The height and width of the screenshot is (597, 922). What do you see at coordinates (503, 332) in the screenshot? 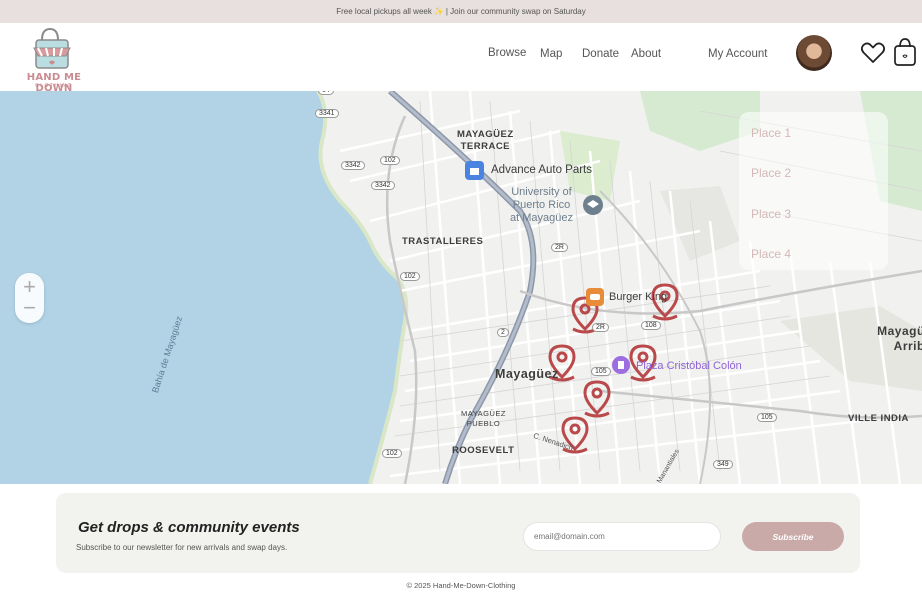
I see `road-shield: 2` at bounding box center [503, 332].